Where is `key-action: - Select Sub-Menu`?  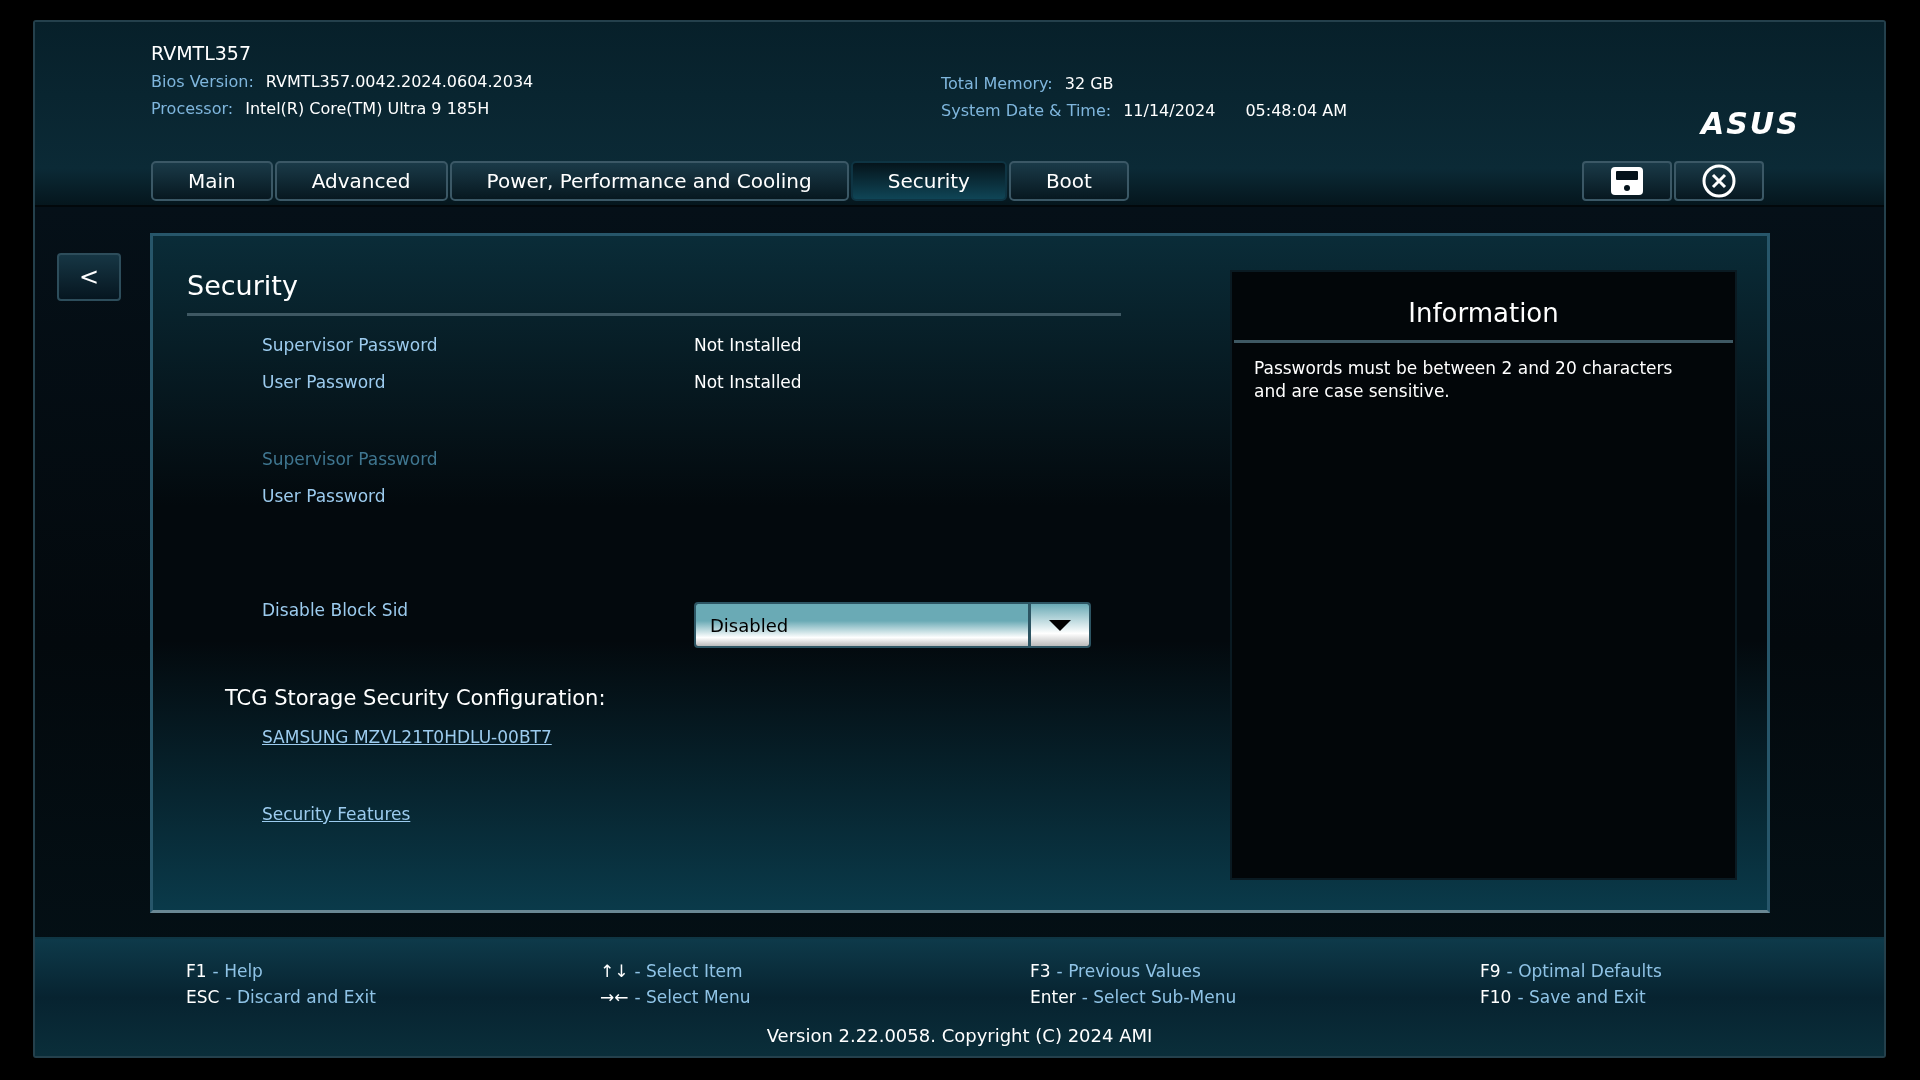
key-action: - Select Sub-Menu is located at coordinates (1159, 997).